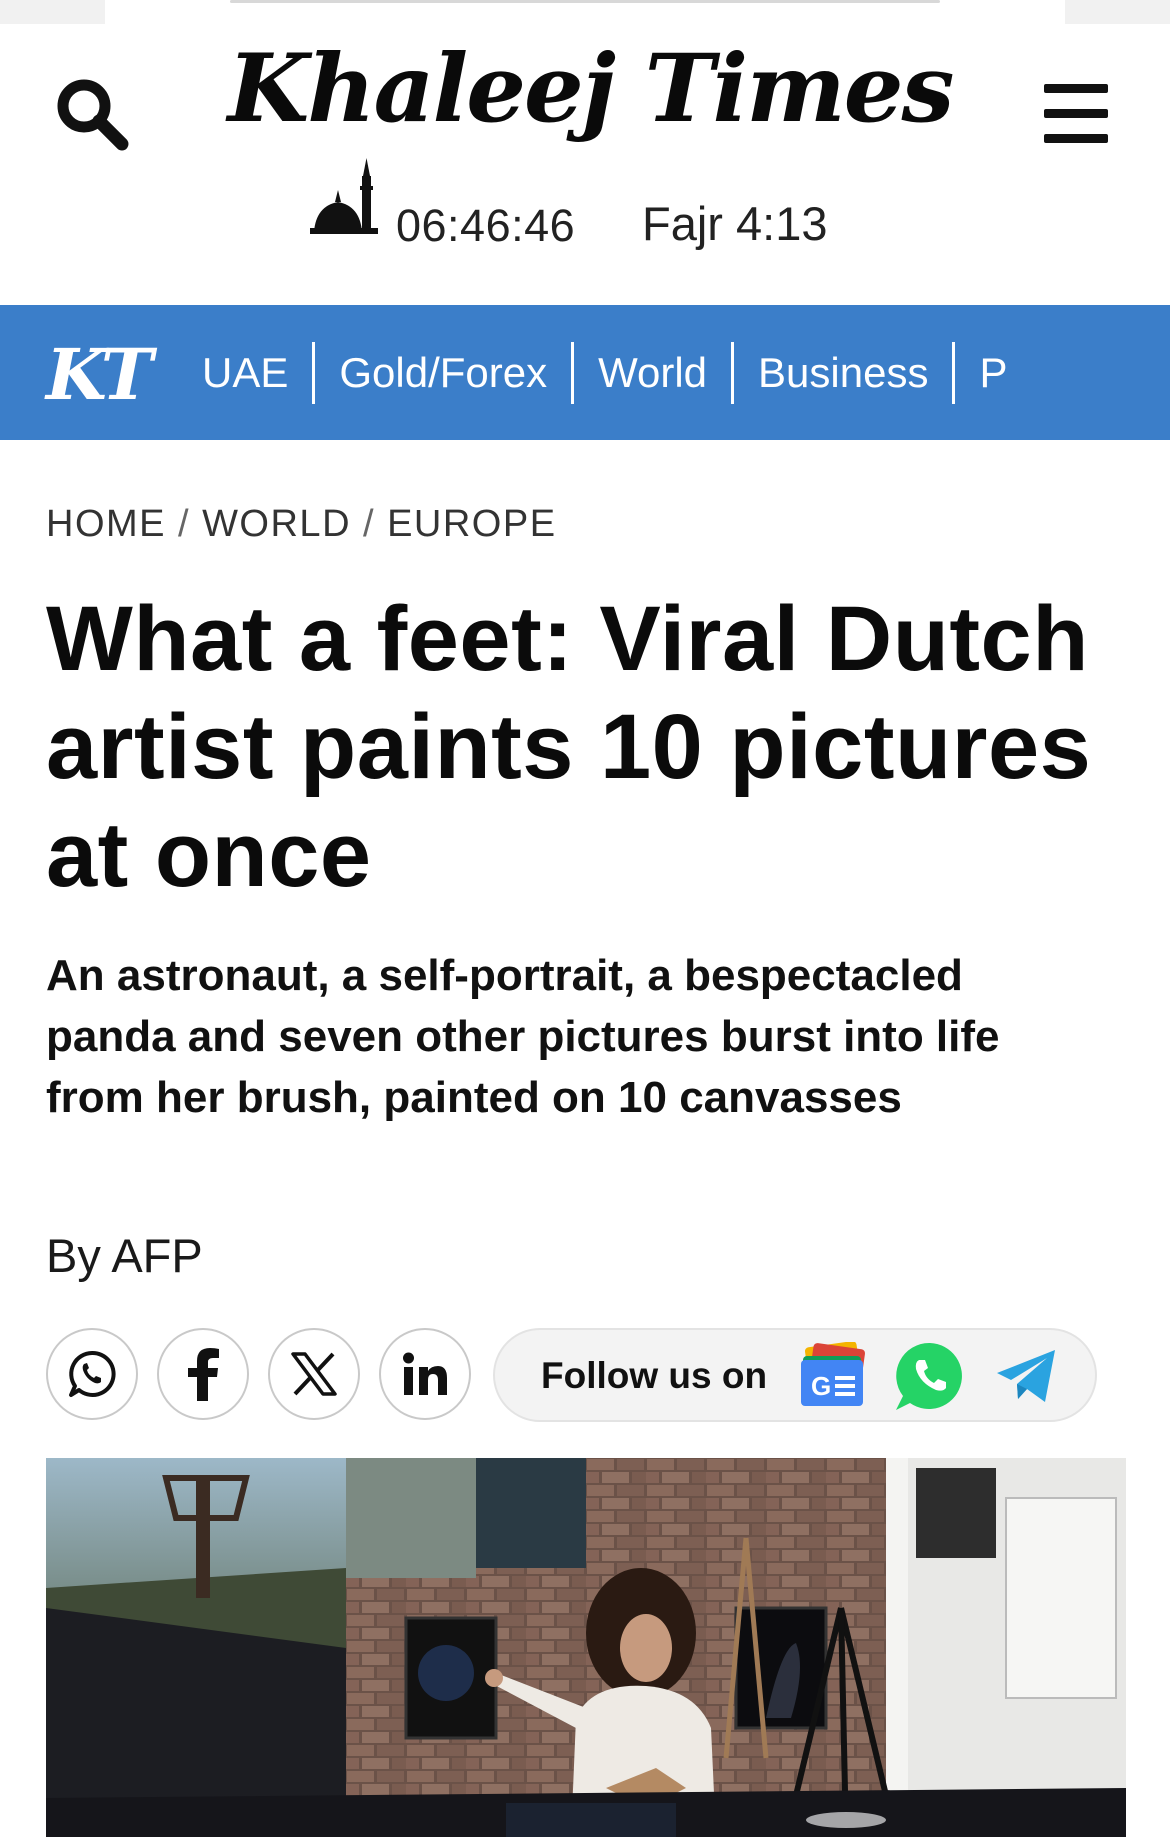  I want to click on next-prayer-time: Fajr 4:13, so click(735, 223).